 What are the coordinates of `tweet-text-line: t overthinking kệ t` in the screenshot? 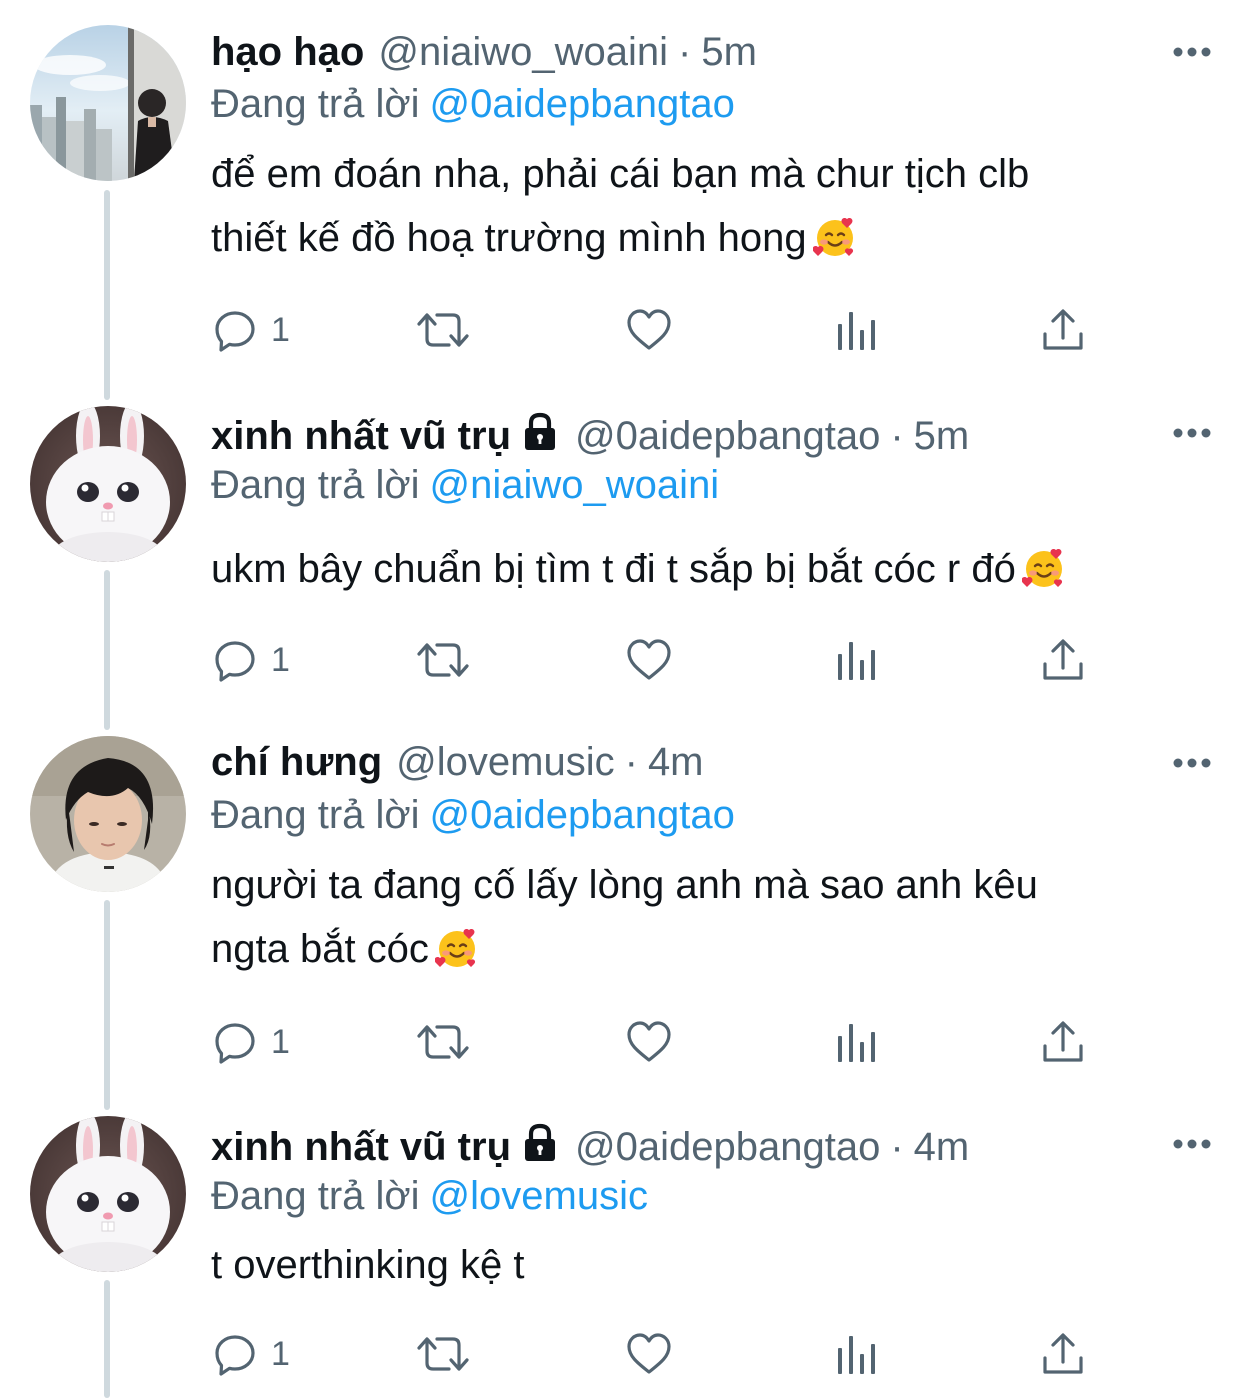 It's located at (368, 1265).